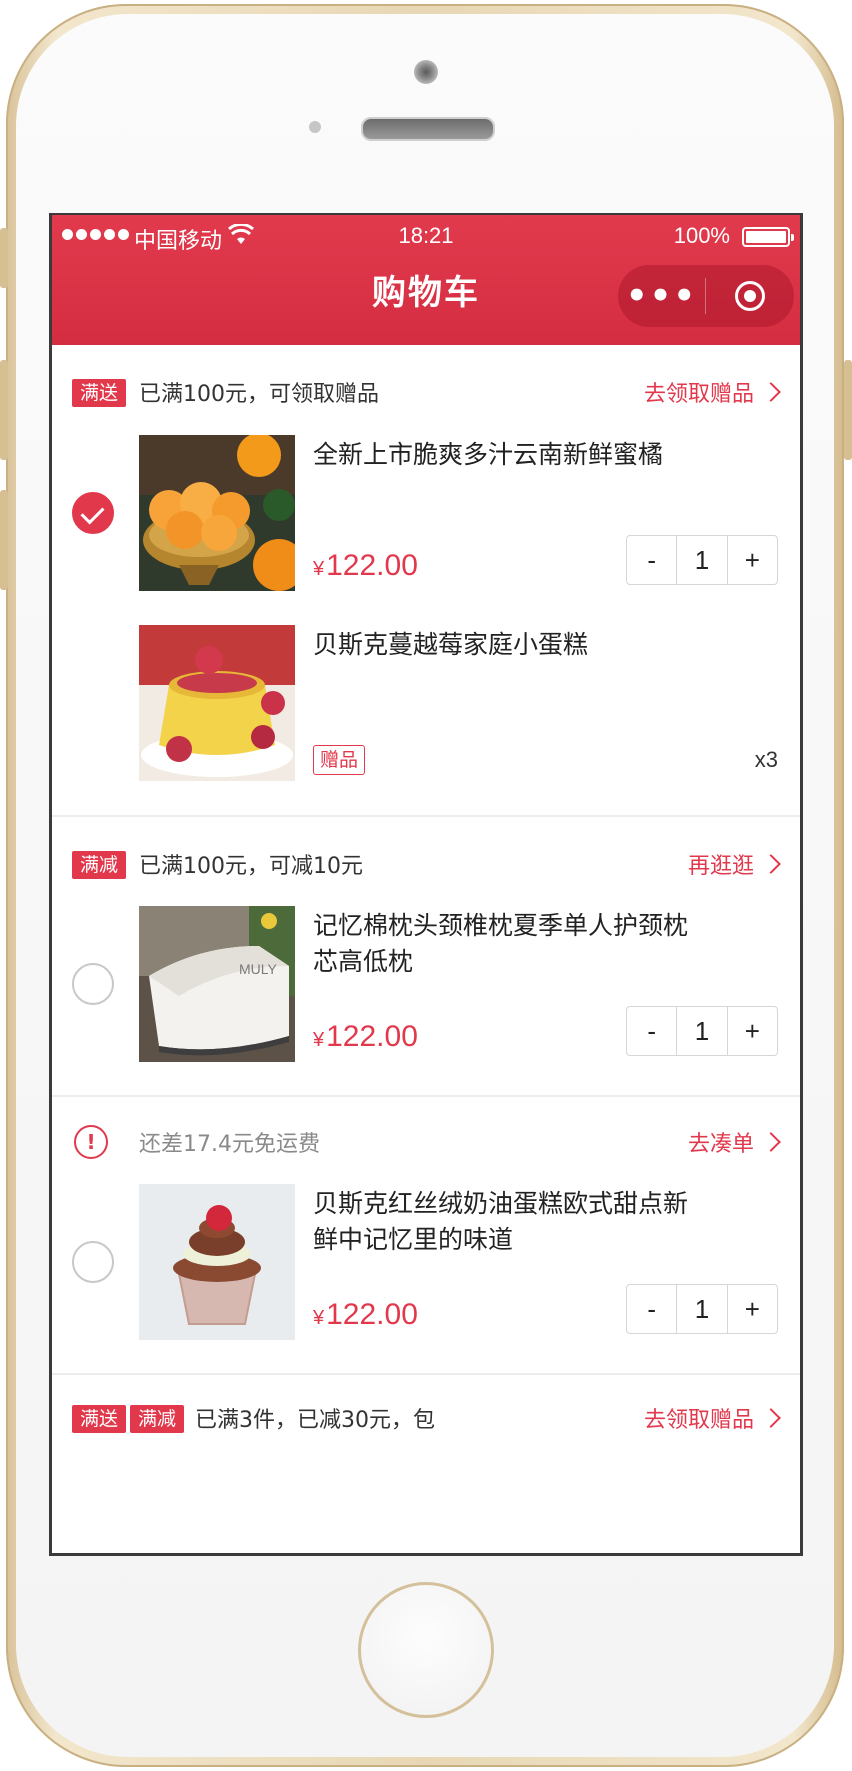 This screenshot has height=1771, width=852. I want to click on add-more-link: 去凑单, so click(734, 1142).